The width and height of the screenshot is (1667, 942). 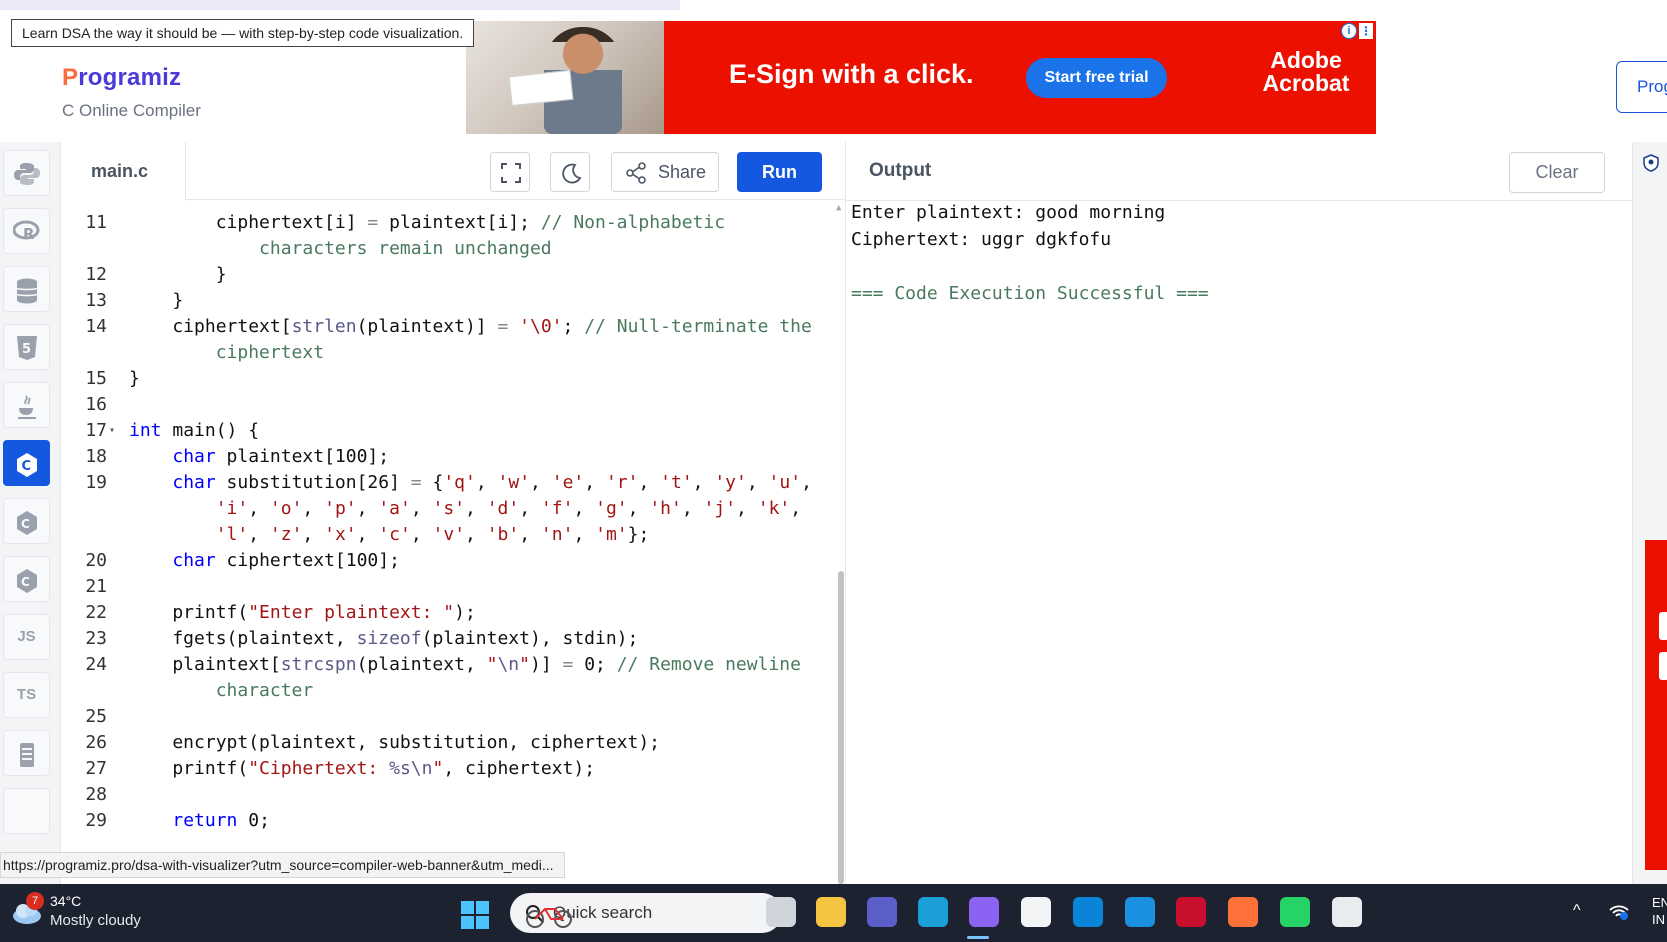 What do you see at coordinates (446, 586) in the screenshot?
I see `code-line: 21` at bounding box center [446, 586].